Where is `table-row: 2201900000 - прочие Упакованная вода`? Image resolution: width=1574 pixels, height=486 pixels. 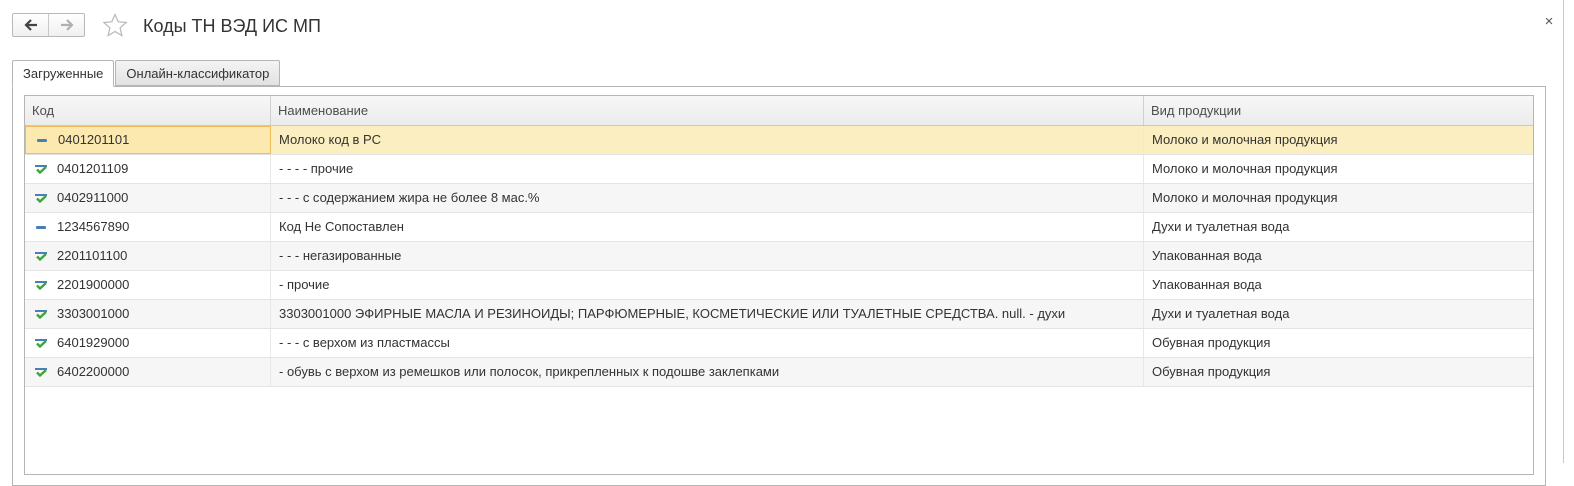
table-row: 2201900000 - прочие Упакованная вода is located at coordinates (779, 285).